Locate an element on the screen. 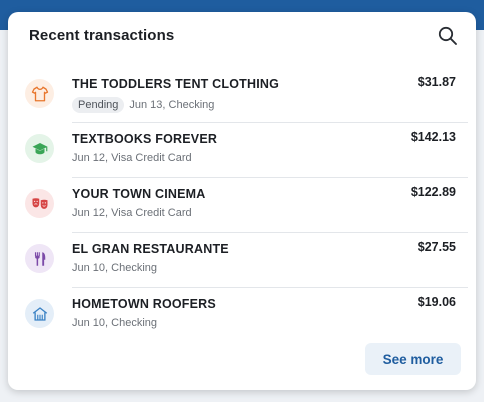  merchant-name: HOMETOWN ROOFERS is located at coordinates (144, 304).